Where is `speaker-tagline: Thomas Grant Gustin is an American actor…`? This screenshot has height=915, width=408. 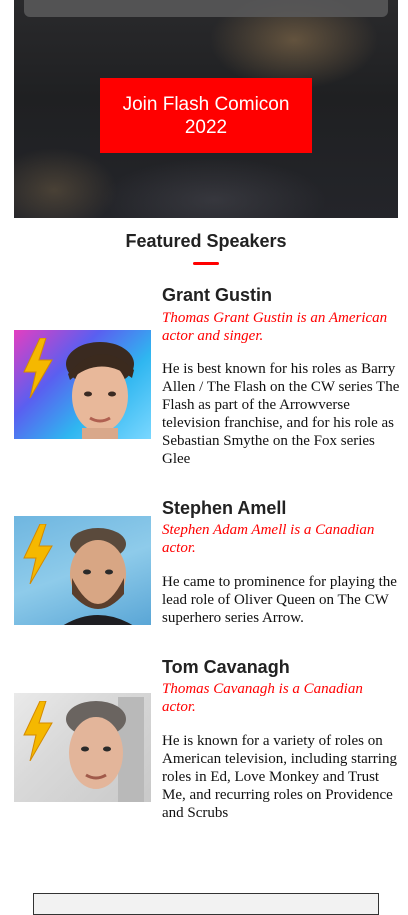 speaker-tagline: Thomas Grant Gustin is an American actor… is located at coordinates (275, 327).